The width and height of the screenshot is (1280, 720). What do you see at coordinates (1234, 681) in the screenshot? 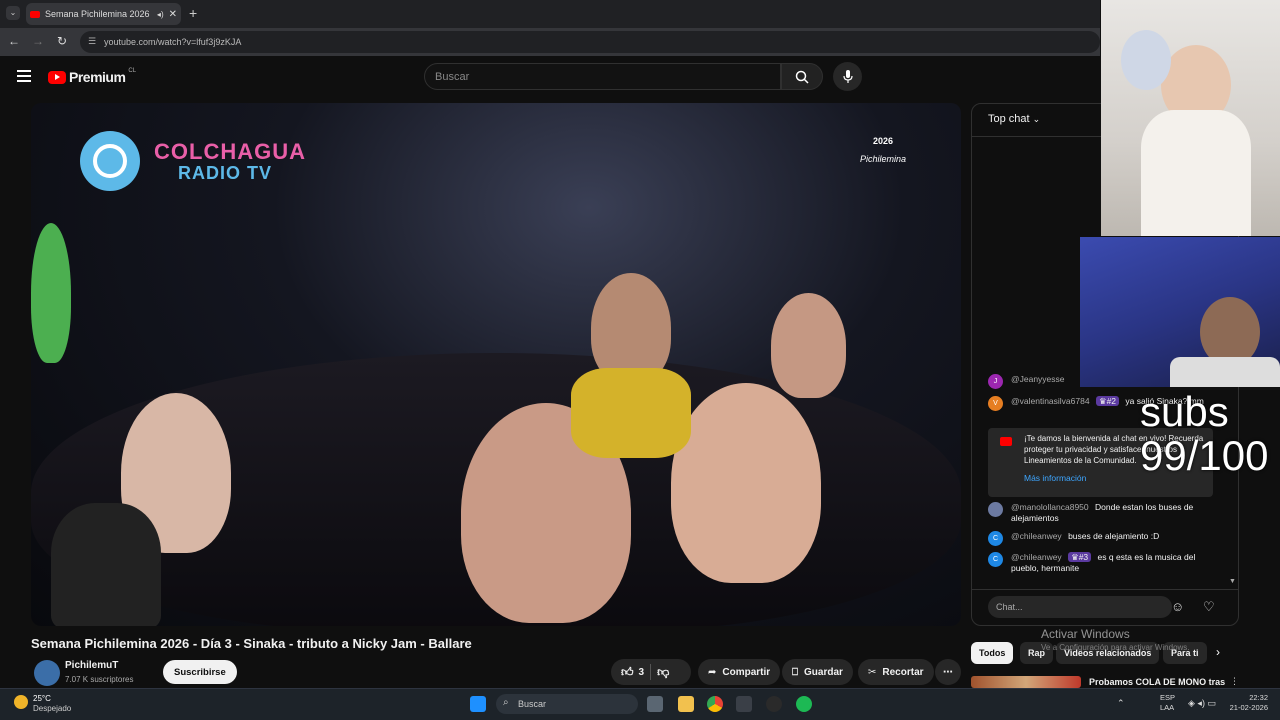
I see `more-vertical-icon: ⋮` at bounding box center [1234, 681].